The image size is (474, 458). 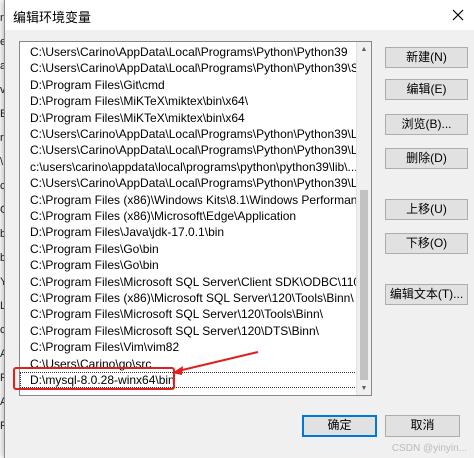 I want to click on annotation-highlight-box, so click(x=94, y=378).